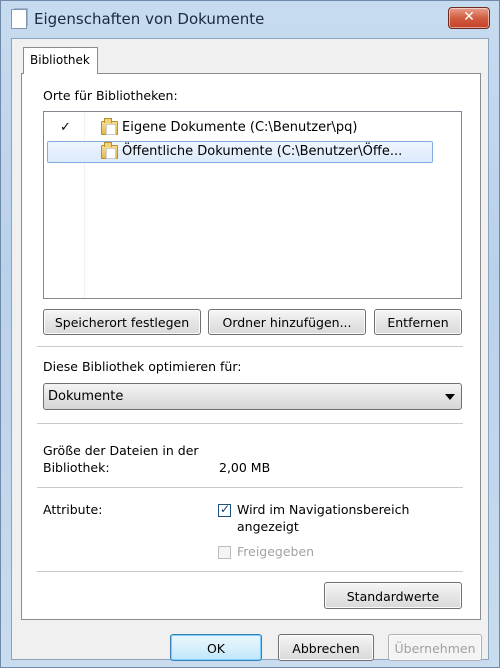 The width and height of the screenshot is (500, 668). What do you see at coordinates (469, 18) in the screenshot?
I see `close-button: ✕` at bounding box center [469, 18].